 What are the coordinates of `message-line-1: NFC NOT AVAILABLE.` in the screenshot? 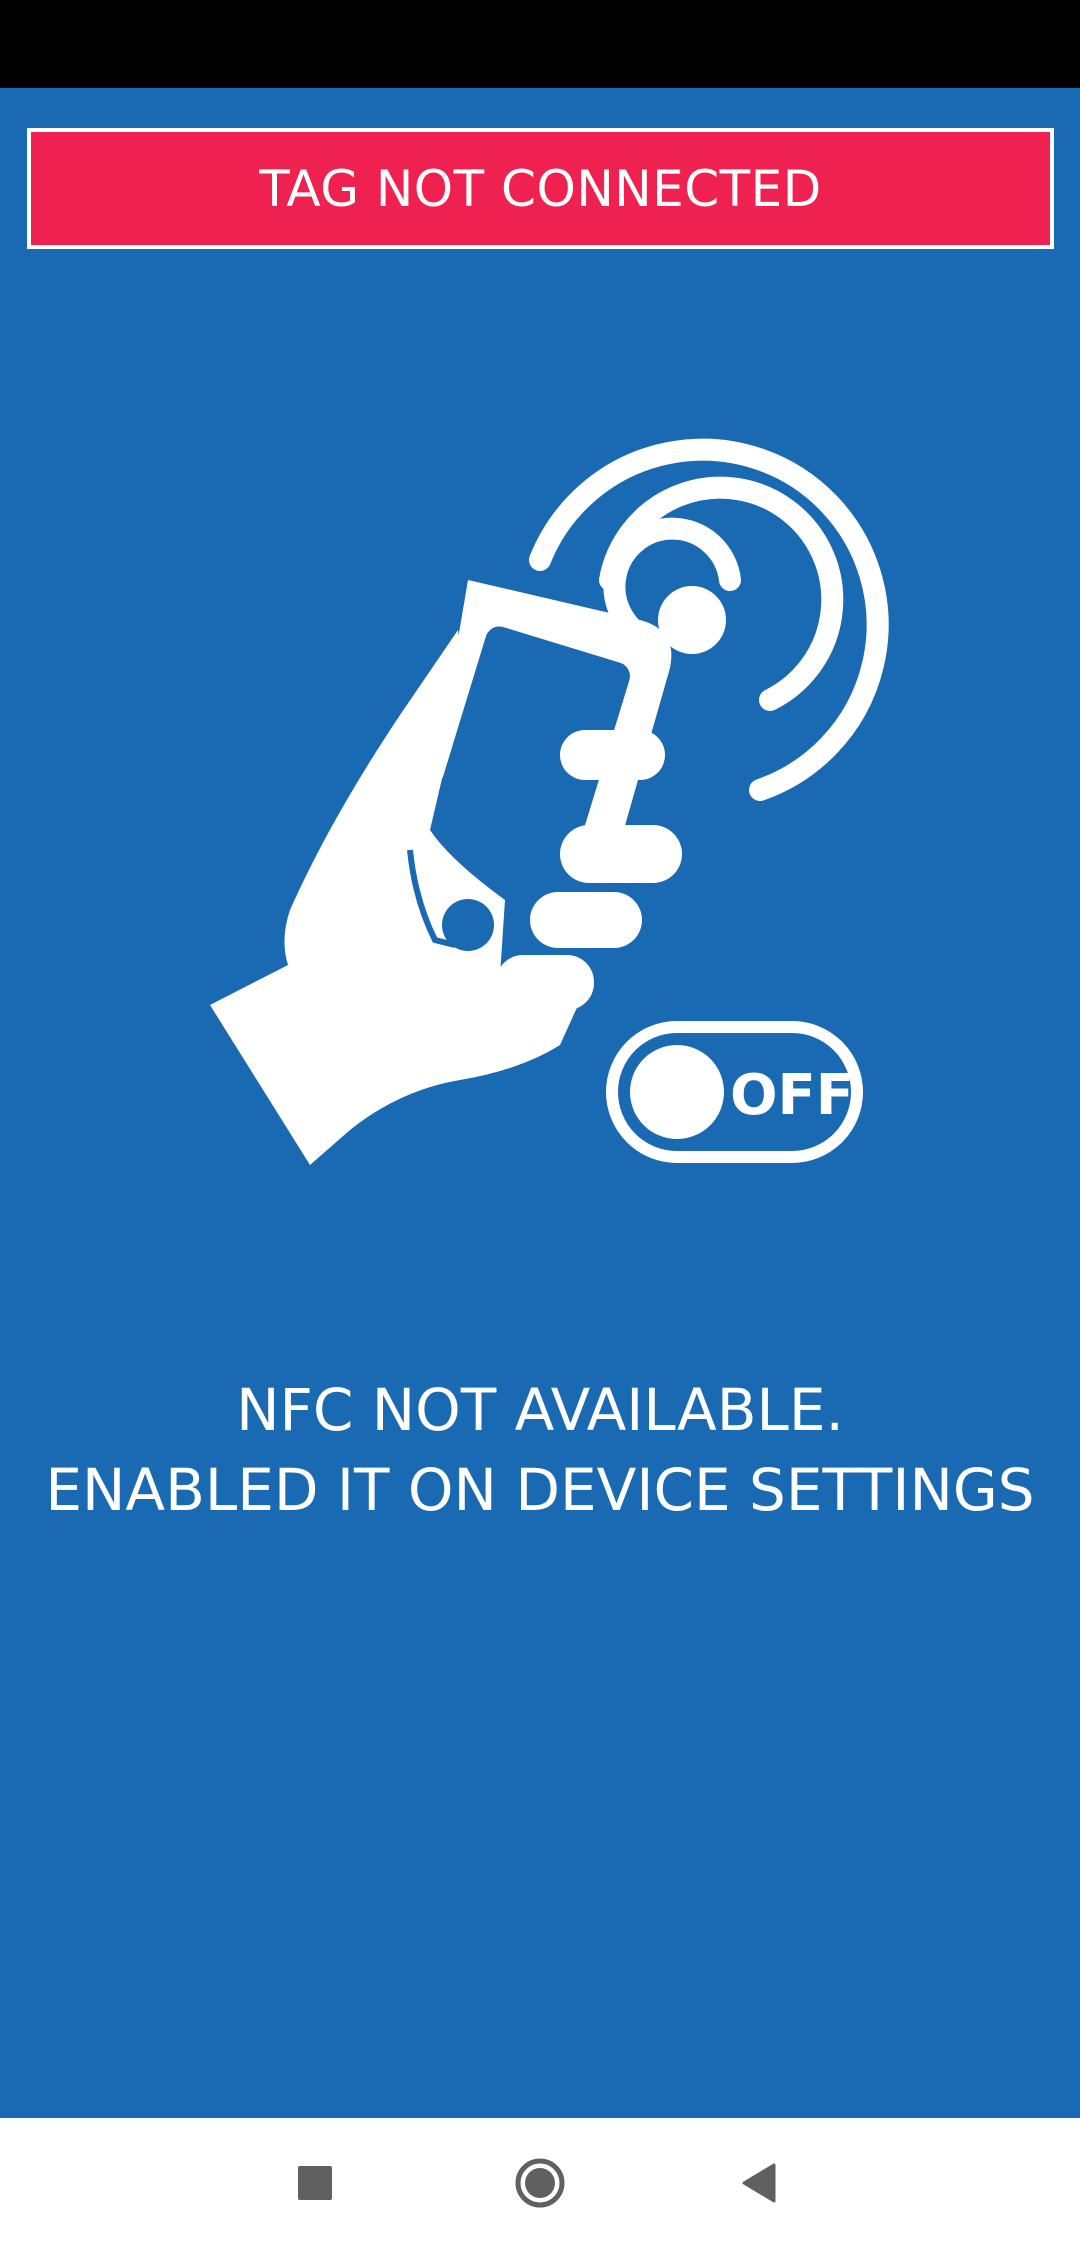 It's located at (540, 1410).